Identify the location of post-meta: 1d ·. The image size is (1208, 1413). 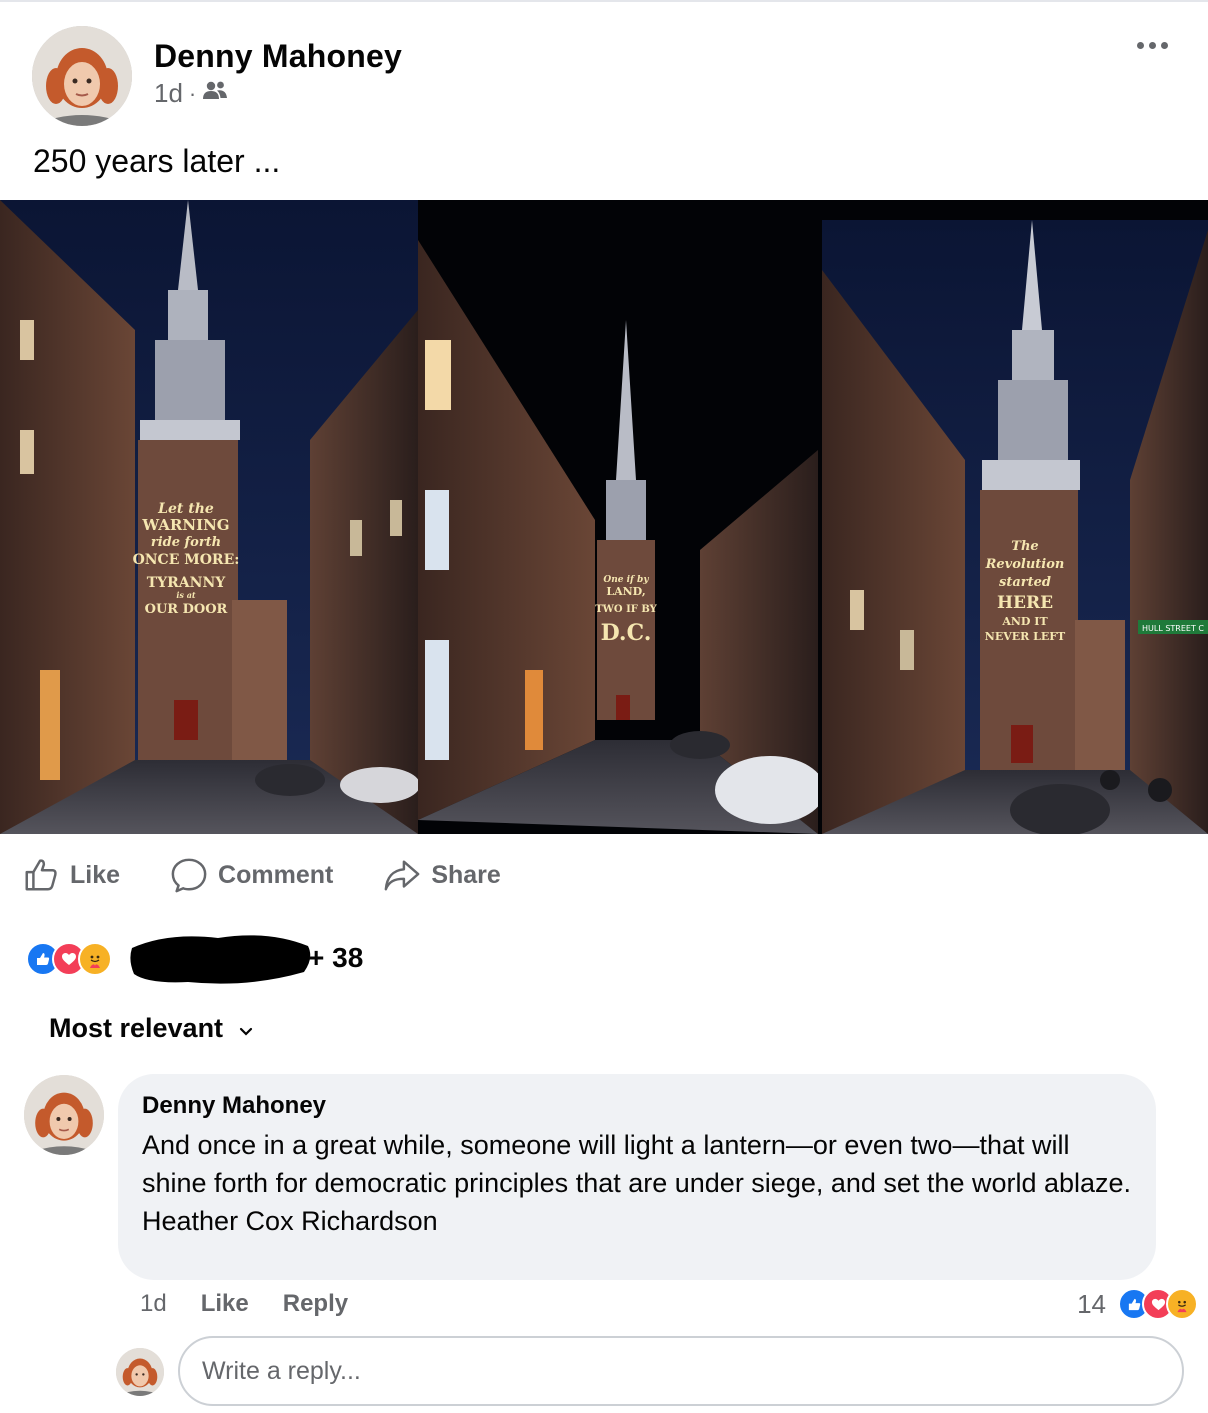
(191, 93).